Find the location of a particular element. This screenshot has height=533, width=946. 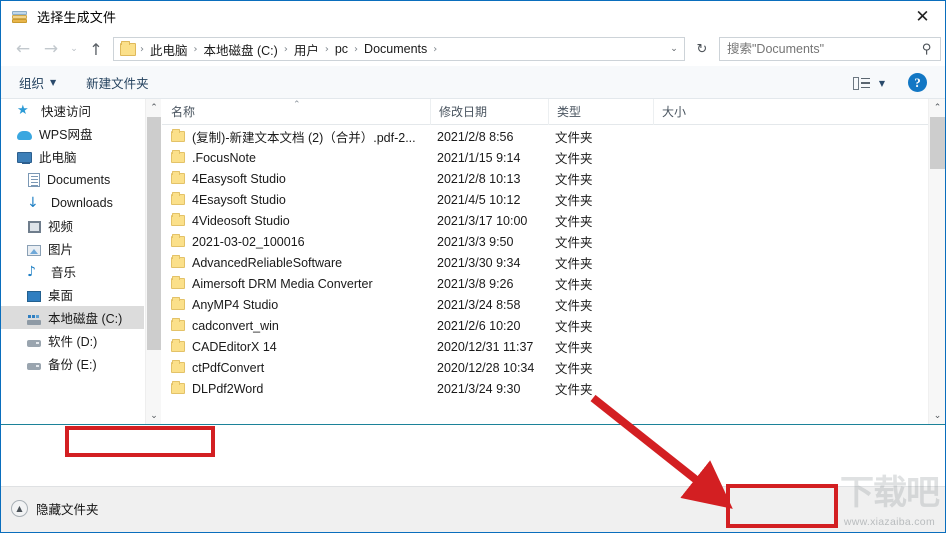

drive-icon is located at coordinates (34, 343).